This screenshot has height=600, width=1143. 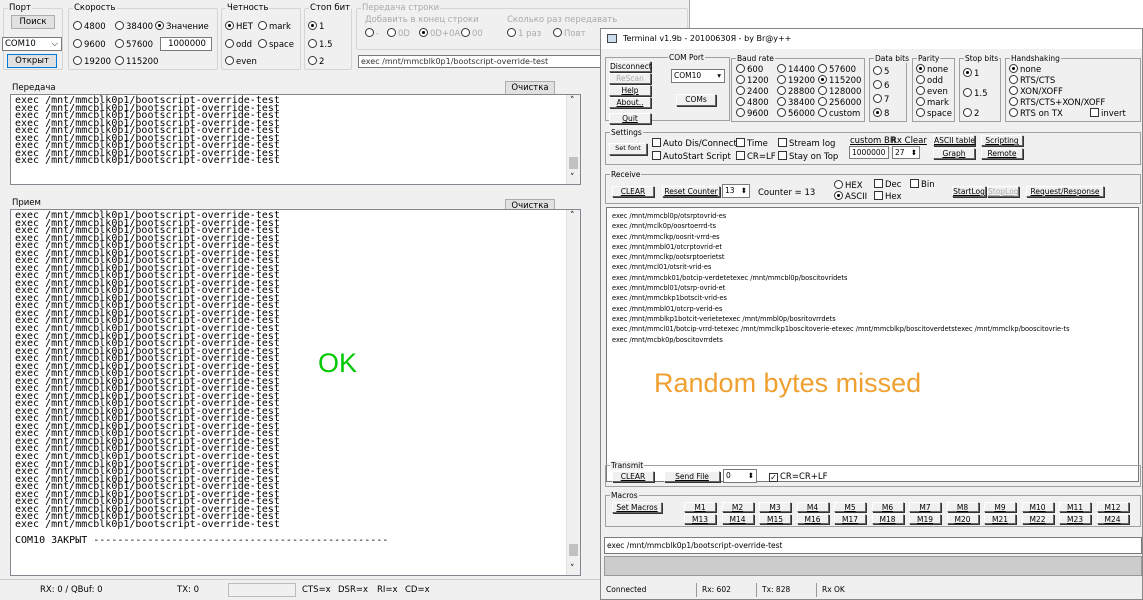 What do you see at coordinates (136, 61) in the screenshot?
I see `speed-115200: 115200` at bounding box center [136, 61].